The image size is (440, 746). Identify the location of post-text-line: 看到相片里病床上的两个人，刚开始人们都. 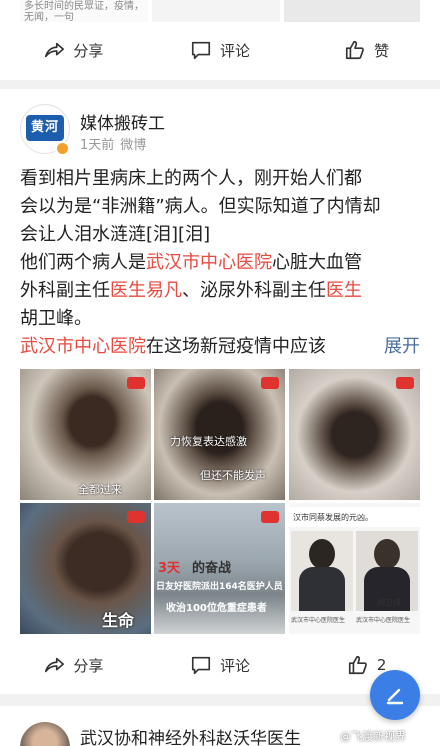
(191, 178).